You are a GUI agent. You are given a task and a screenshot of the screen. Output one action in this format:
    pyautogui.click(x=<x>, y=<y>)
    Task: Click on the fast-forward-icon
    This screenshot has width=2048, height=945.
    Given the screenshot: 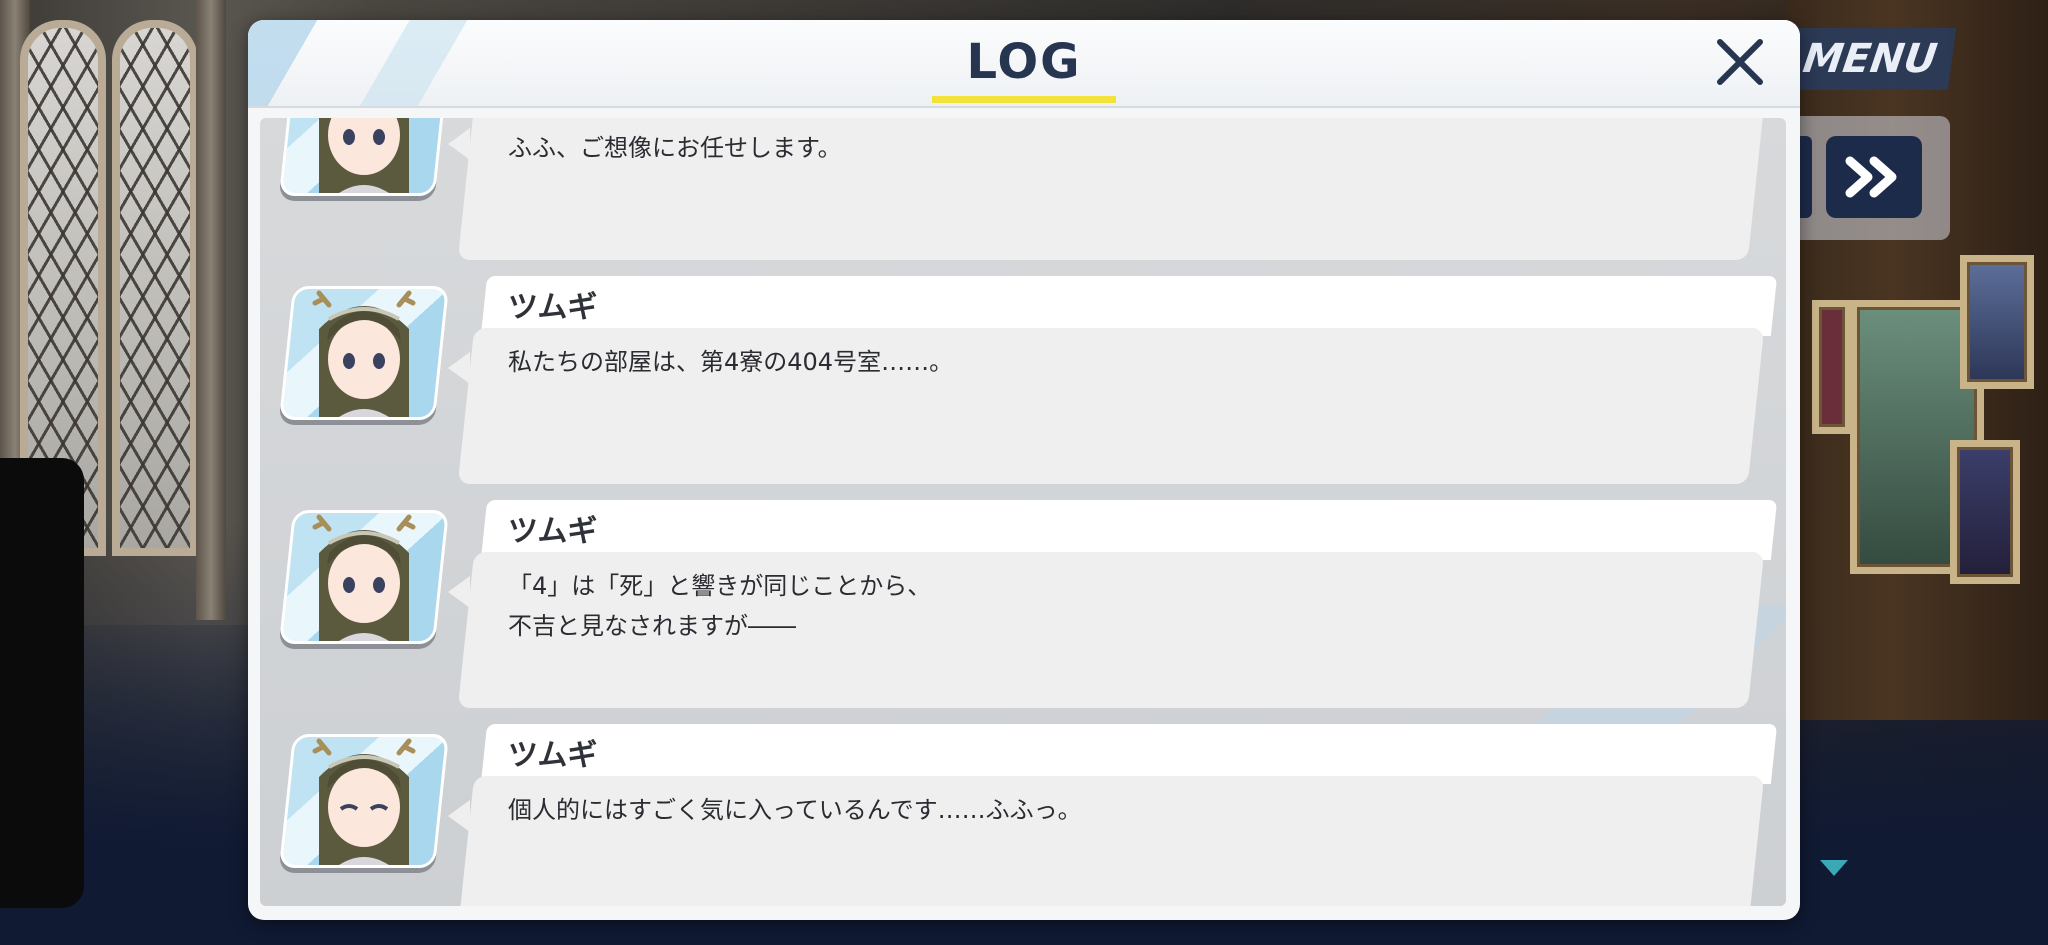 What is the action you would take?
    pyautogui.click(x=1871, y=177)
    